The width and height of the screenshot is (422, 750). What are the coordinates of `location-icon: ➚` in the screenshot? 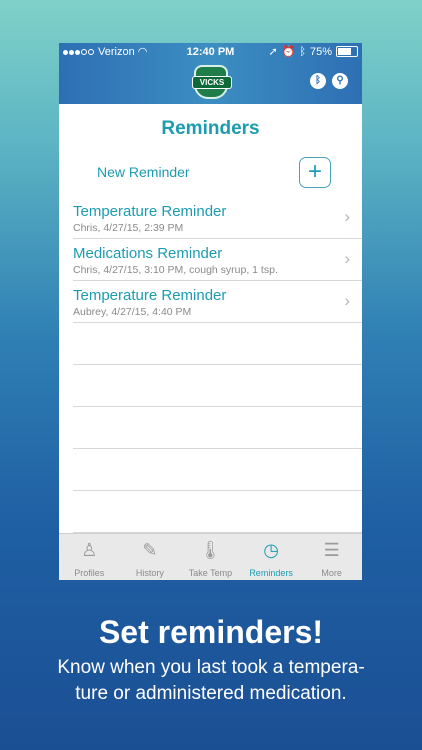 It's located at (273, 52).